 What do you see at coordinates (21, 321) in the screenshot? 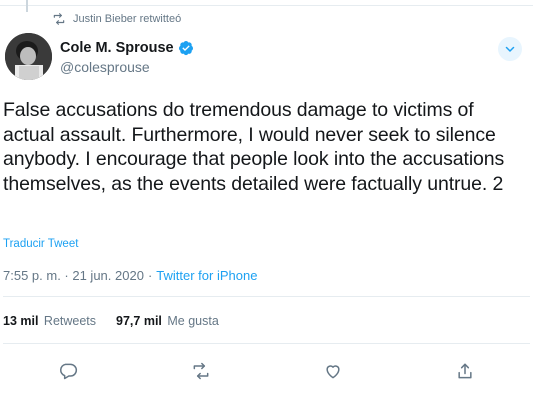
I see `retweets-count: 13 mil` at bounding box center [21, 321].